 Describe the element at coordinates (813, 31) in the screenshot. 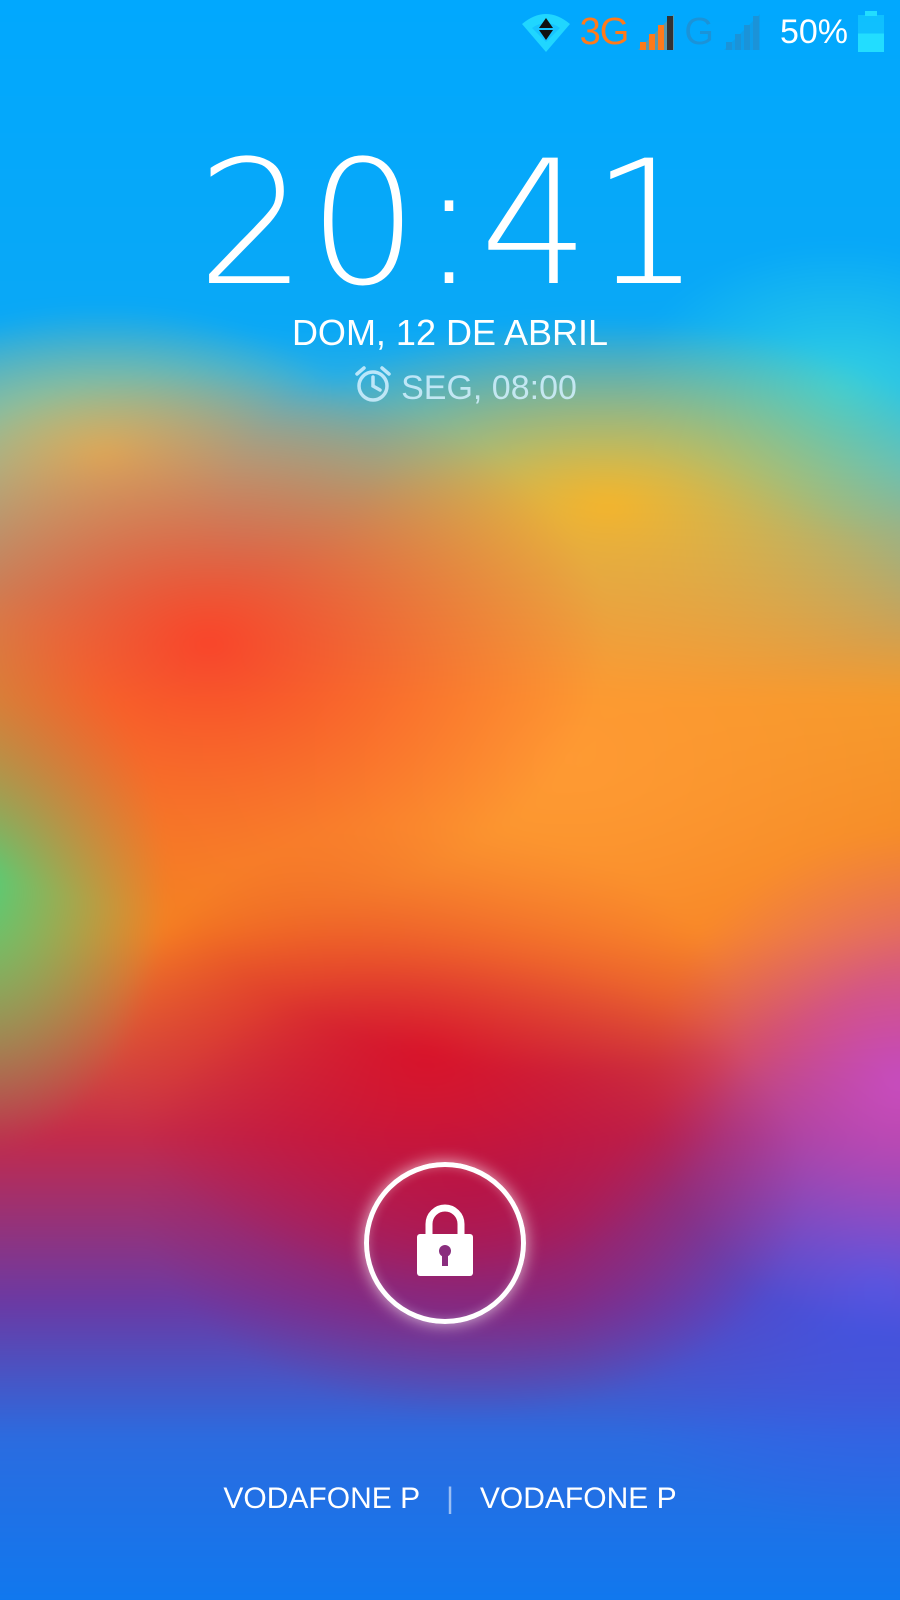

I see `battery-percent: 50%` at that location.